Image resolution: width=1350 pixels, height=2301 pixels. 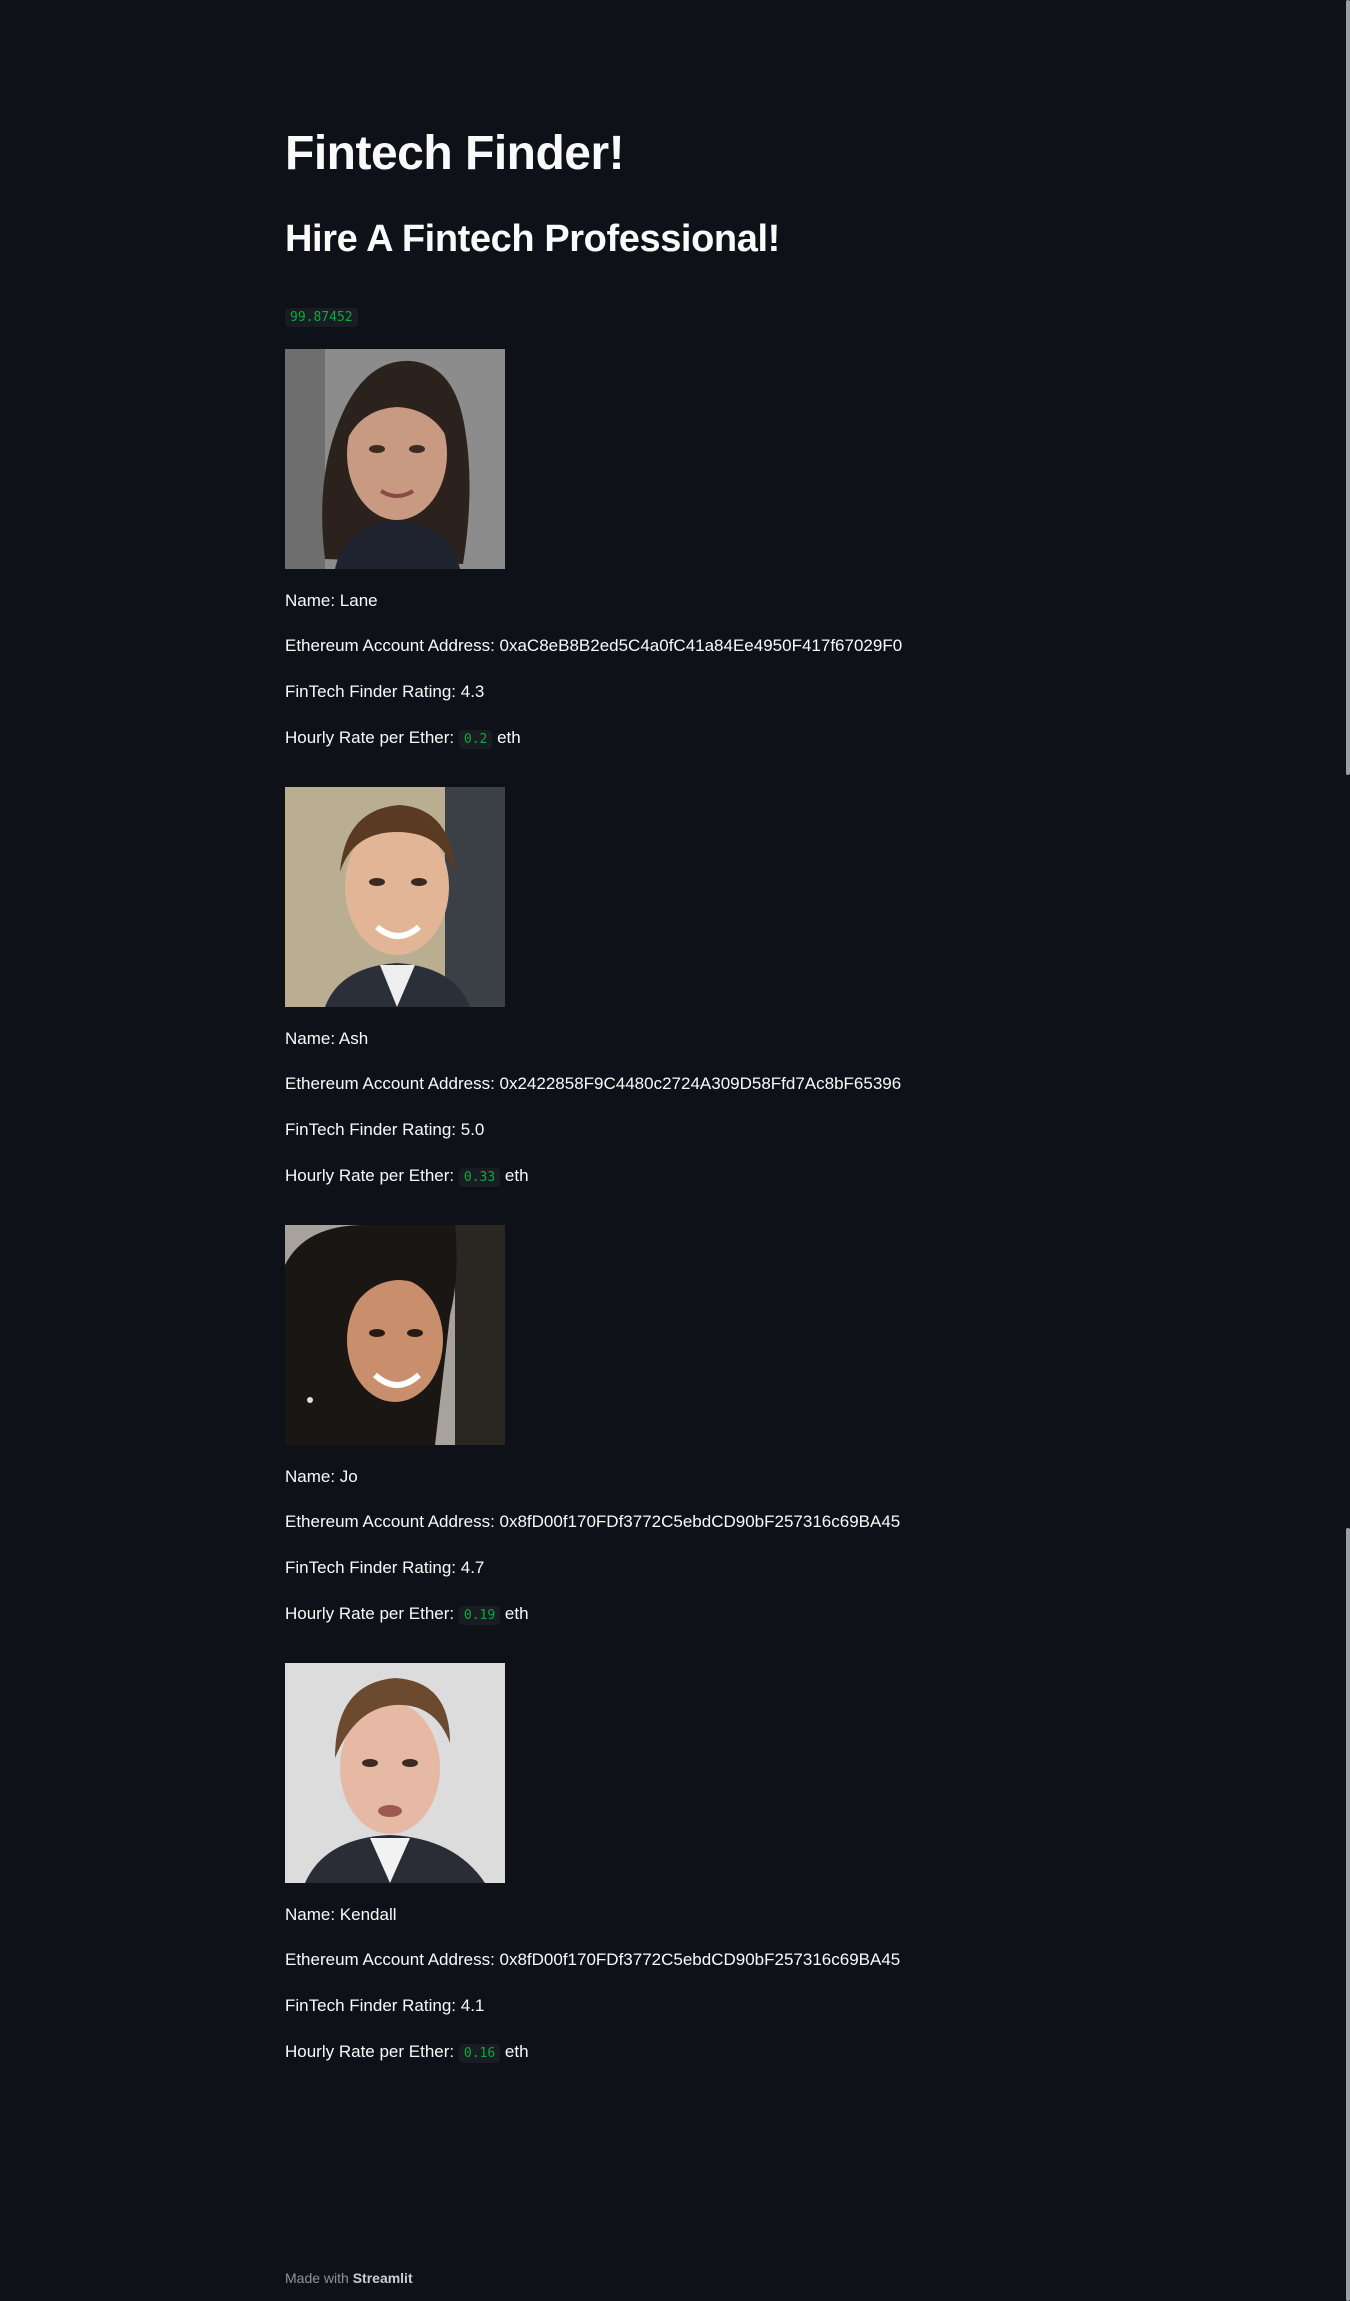 What do you see at coordinates (331, 600) in the screenshot?
I see `candidate-name: Name: Lane` at bounding box center [331, 600].